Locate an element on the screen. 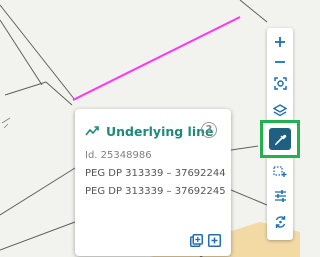 The height and width of the screenshot is (257, 320). zoom-out-button is located at coordinates (280, 62).